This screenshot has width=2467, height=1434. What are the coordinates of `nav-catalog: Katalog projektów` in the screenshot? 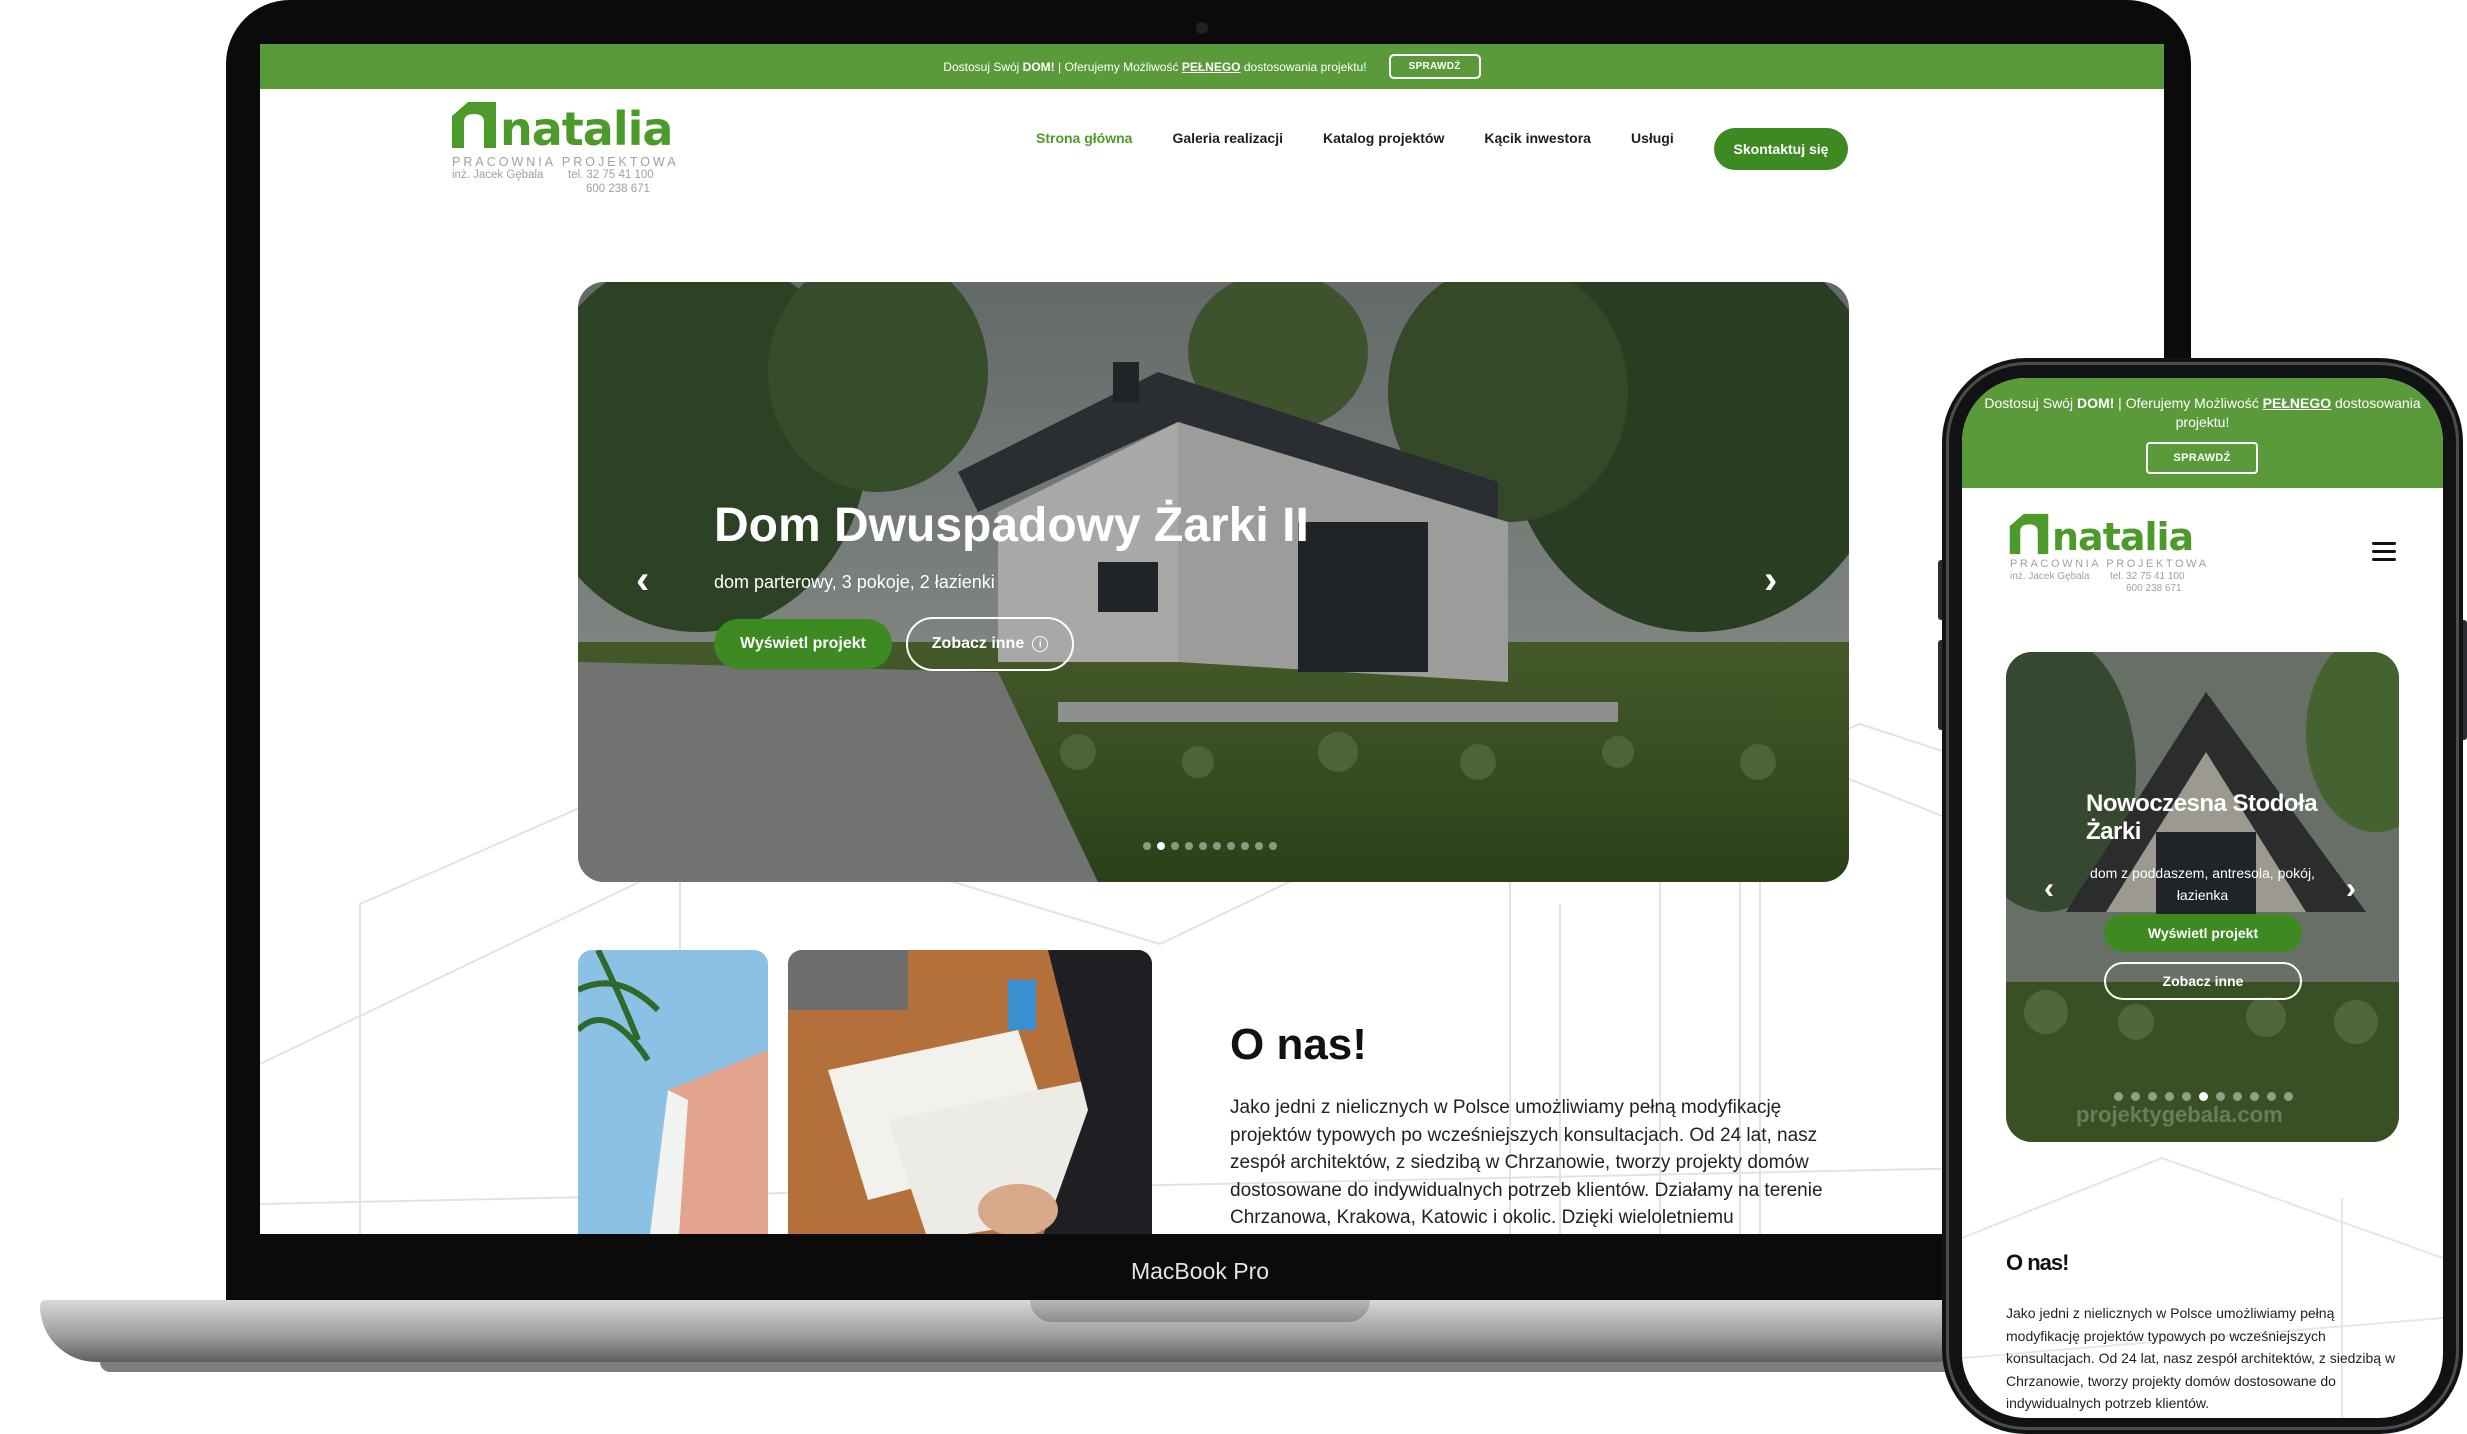 It's located at (1383, 138).